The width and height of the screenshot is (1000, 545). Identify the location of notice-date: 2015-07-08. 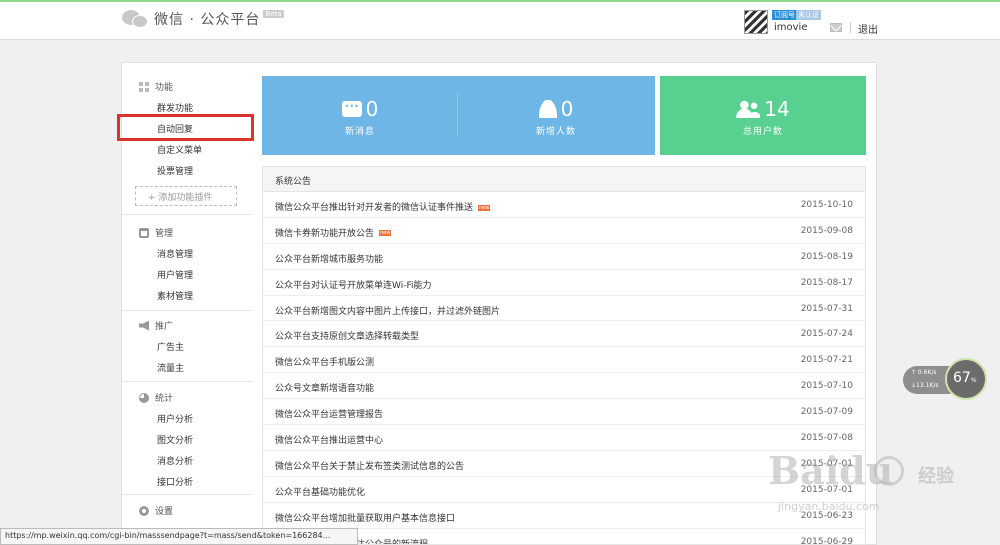
(826, 438).